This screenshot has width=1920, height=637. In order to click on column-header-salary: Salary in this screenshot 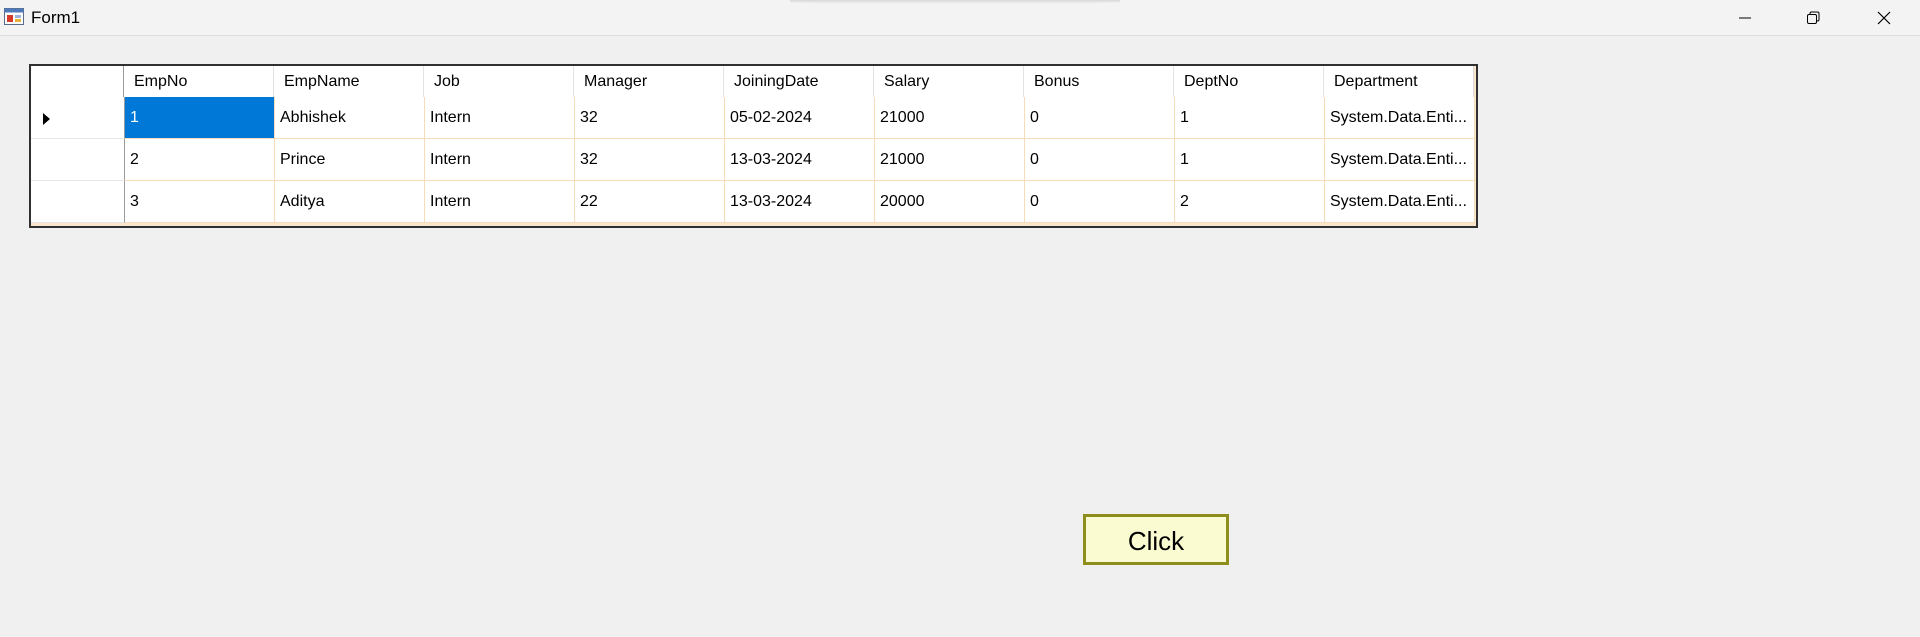, I will do `click(949, 81)`.